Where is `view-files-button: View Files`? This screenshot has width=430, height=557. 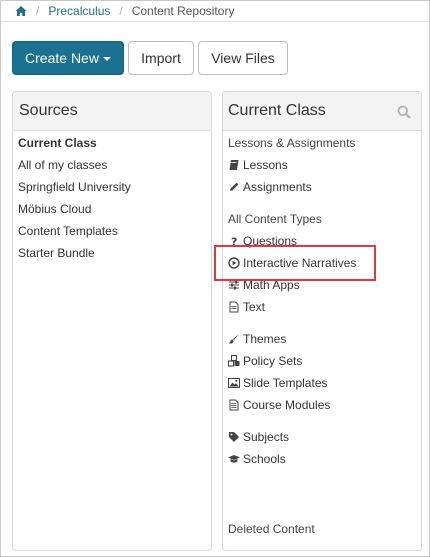 view-files-button: View Files is located at coordinates (243, 58).